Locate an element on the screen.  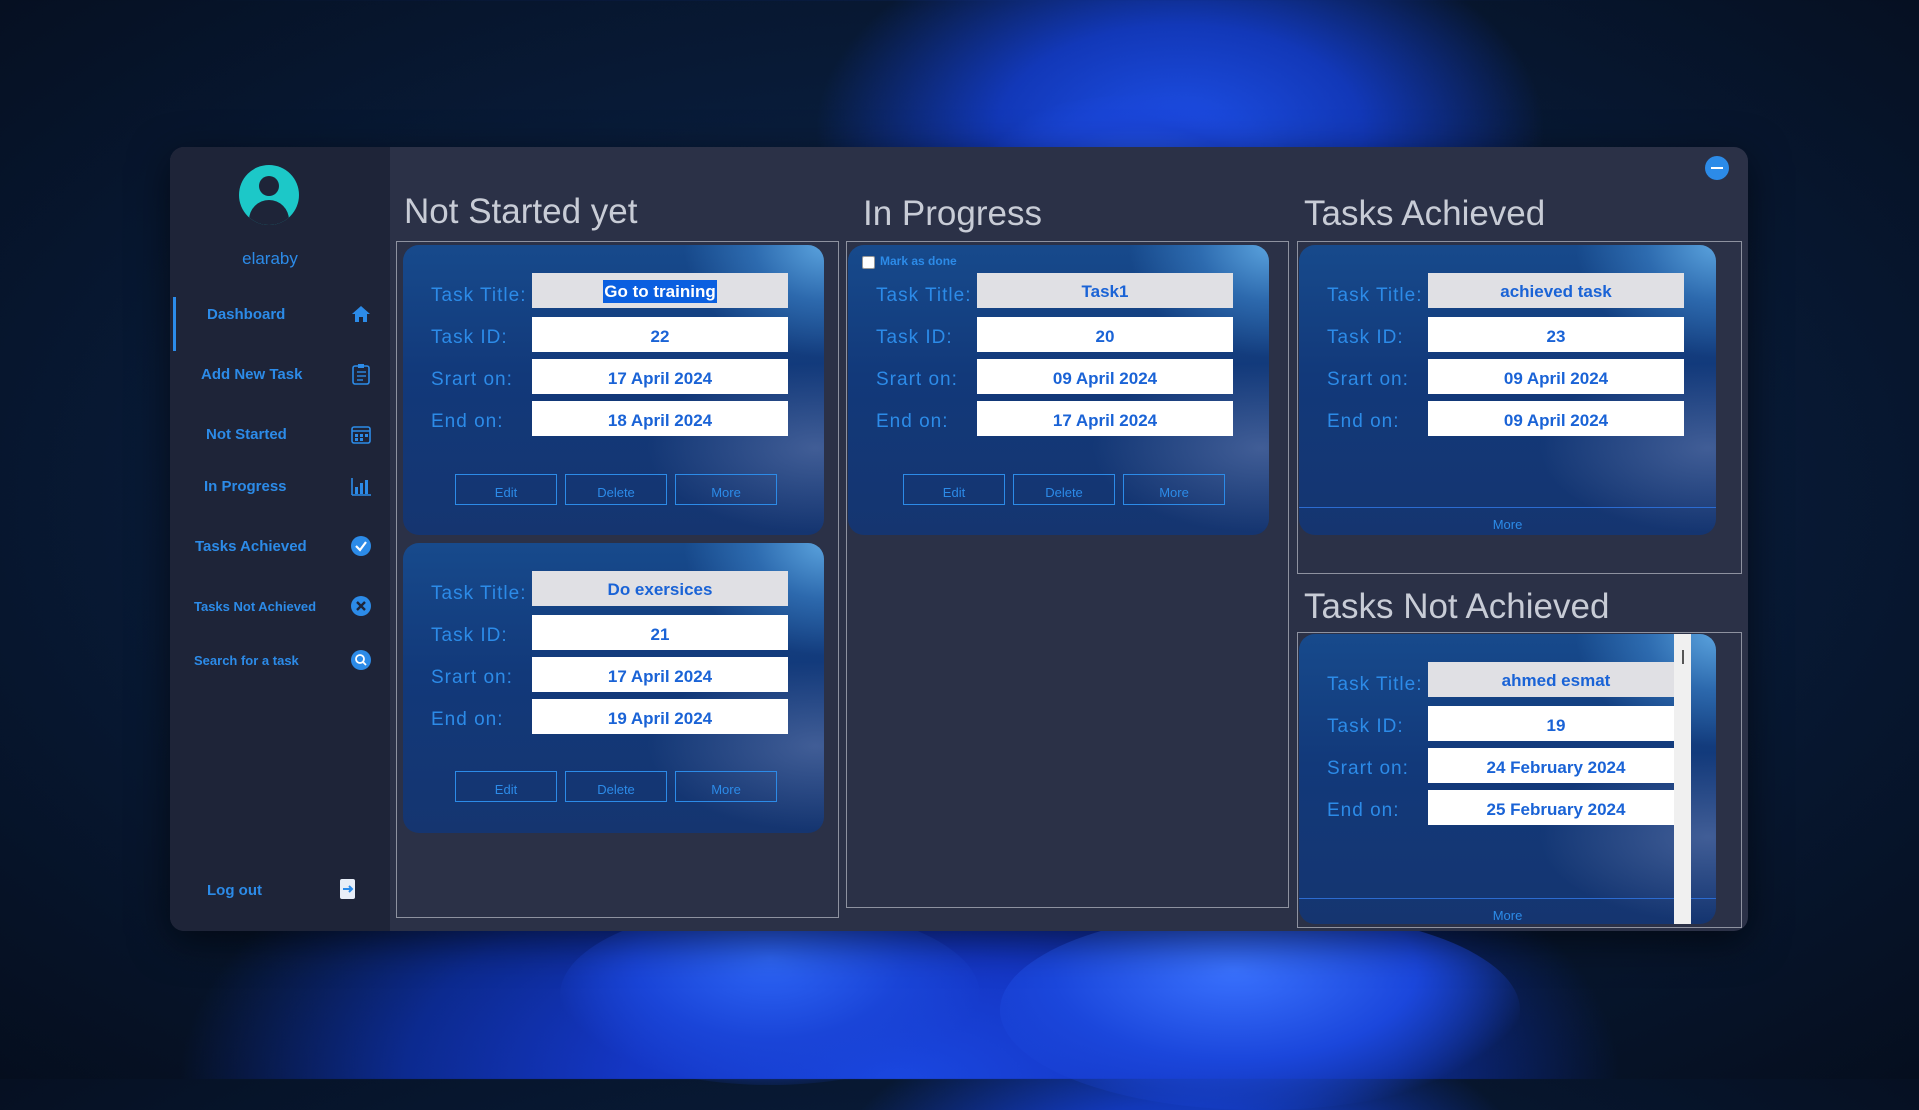
sidebar-item-label: Add New Task is located at coordinates (252, 374).